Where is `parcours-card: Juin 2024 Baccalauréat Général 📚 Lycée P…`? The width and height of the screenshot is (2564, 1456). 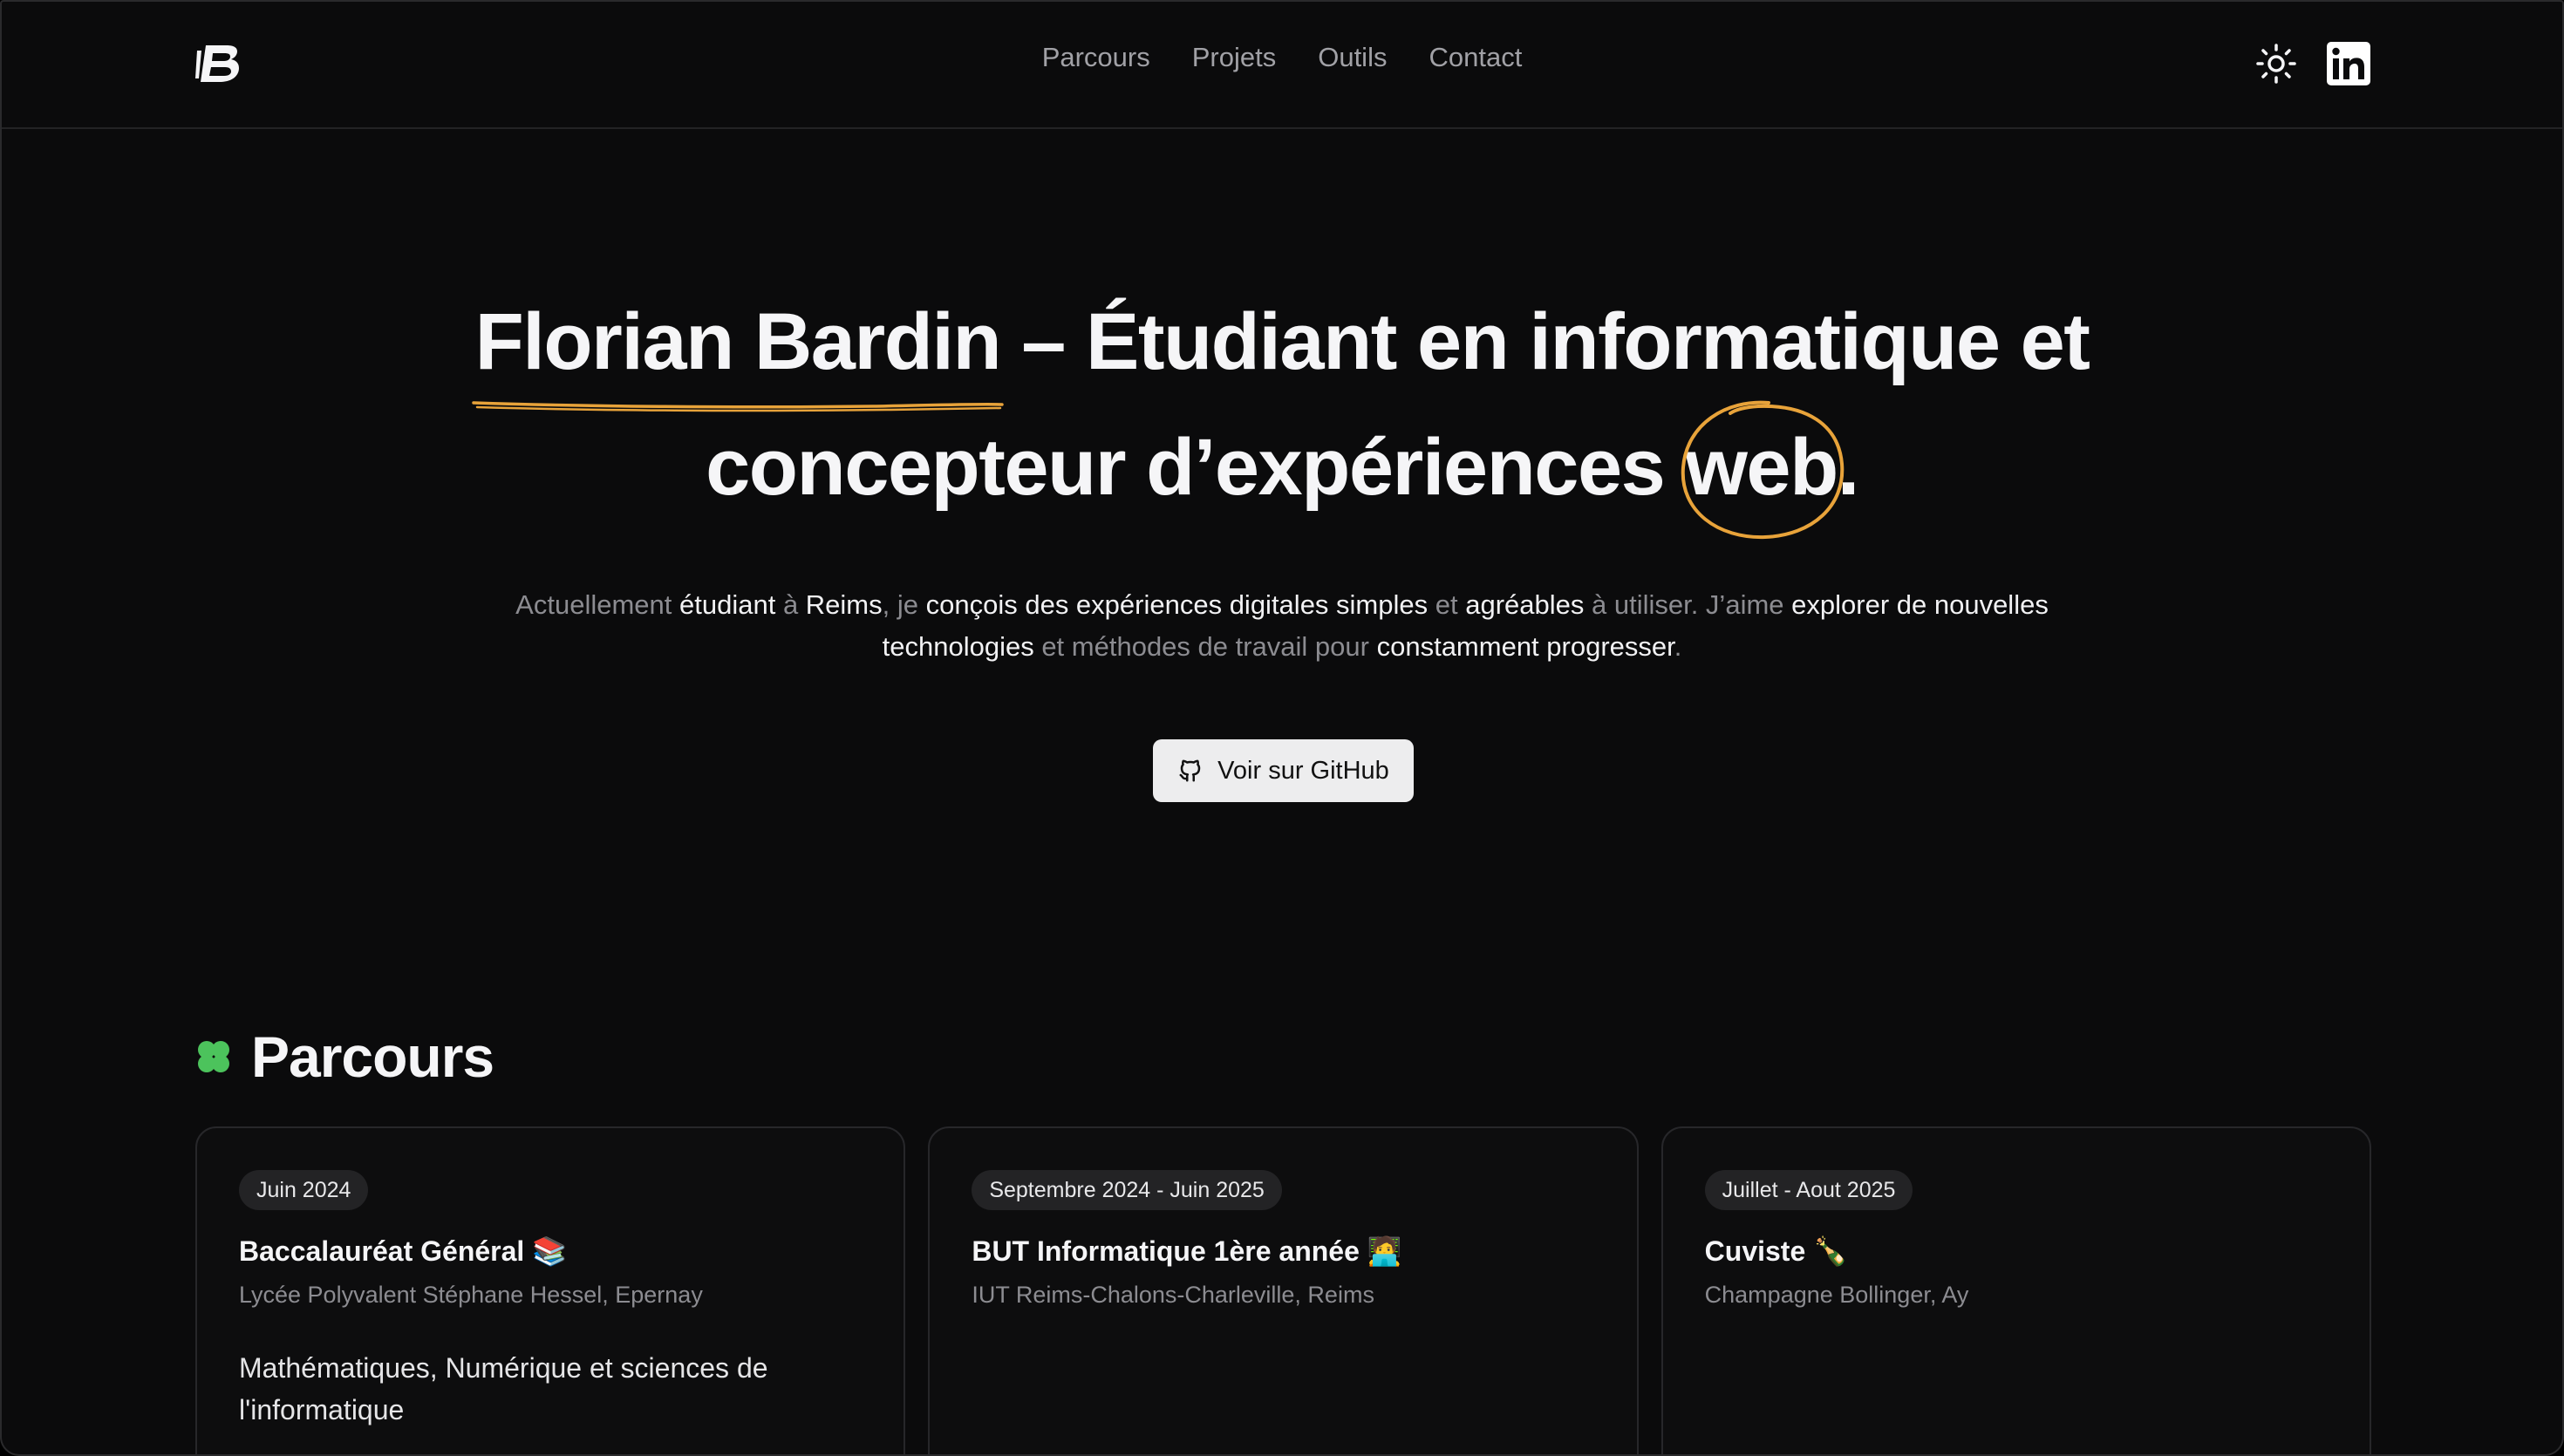 parcours-card: Juin 2024 Baccalauréat Général 📚 Lycée P… is located at coordinates (550, 1290).